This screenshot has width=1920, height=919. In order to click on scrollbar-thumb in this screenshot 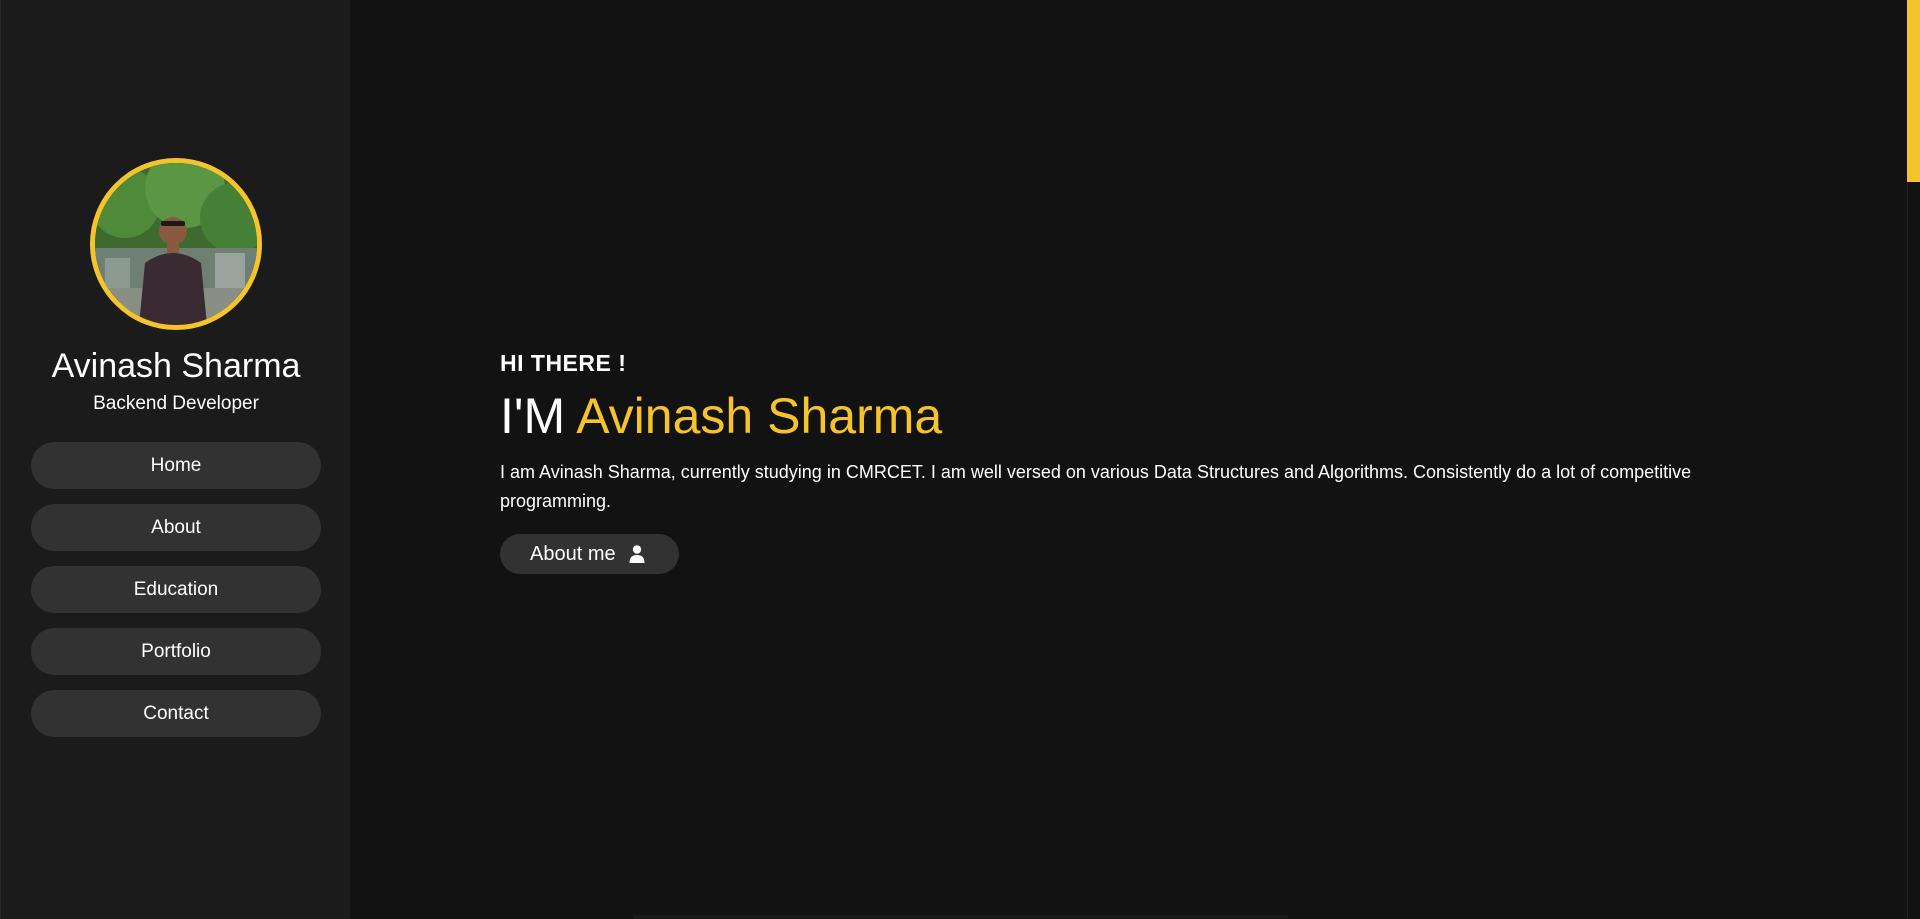, I will do `click(1913, 91)`.